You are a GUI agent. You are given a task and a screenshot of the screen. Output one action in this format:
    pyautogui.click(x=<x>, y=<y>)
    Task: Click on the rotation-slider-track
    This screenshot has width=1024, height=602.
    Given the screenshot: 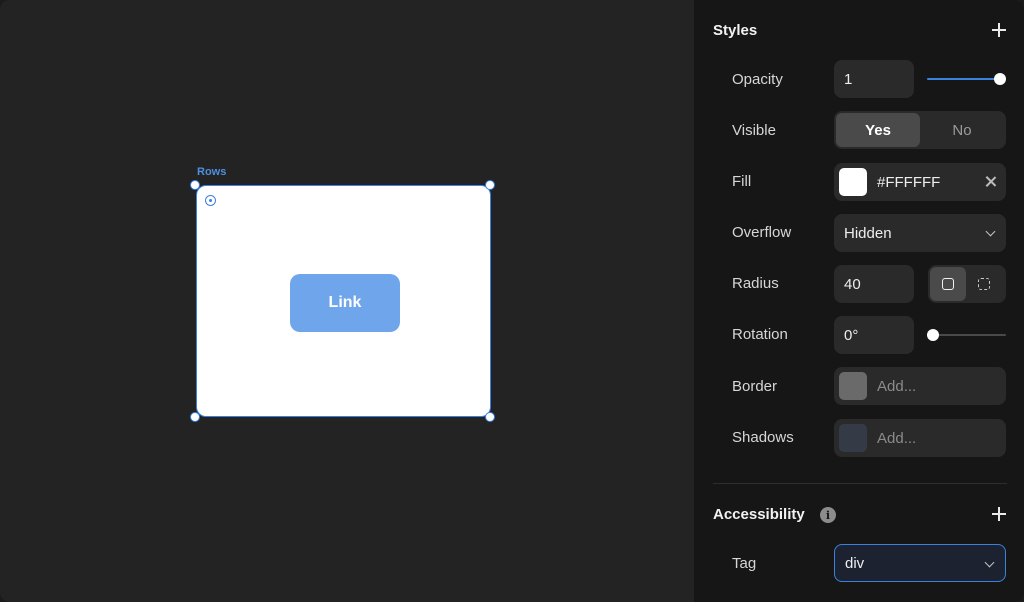 What is the action you would take?
    pyautogui.click(x=970, y=335)
    